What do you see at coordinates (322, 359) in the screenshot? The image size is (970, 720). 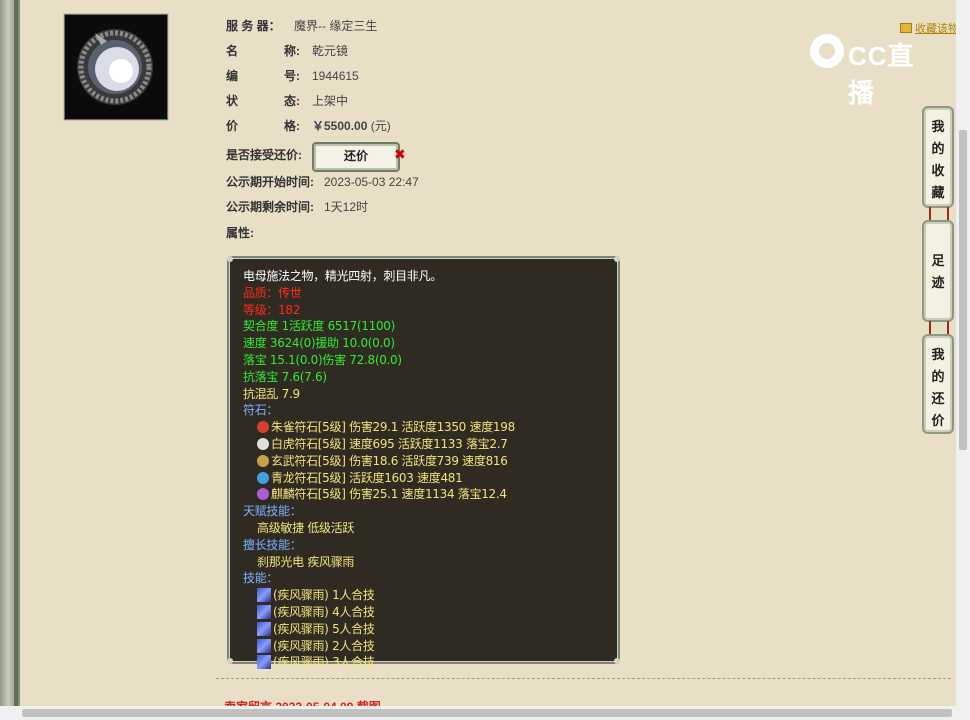 I see `stat-line: 落宝 15.1(0.0)伤害 72.8(0.0)` at bounding box center [322, 359].